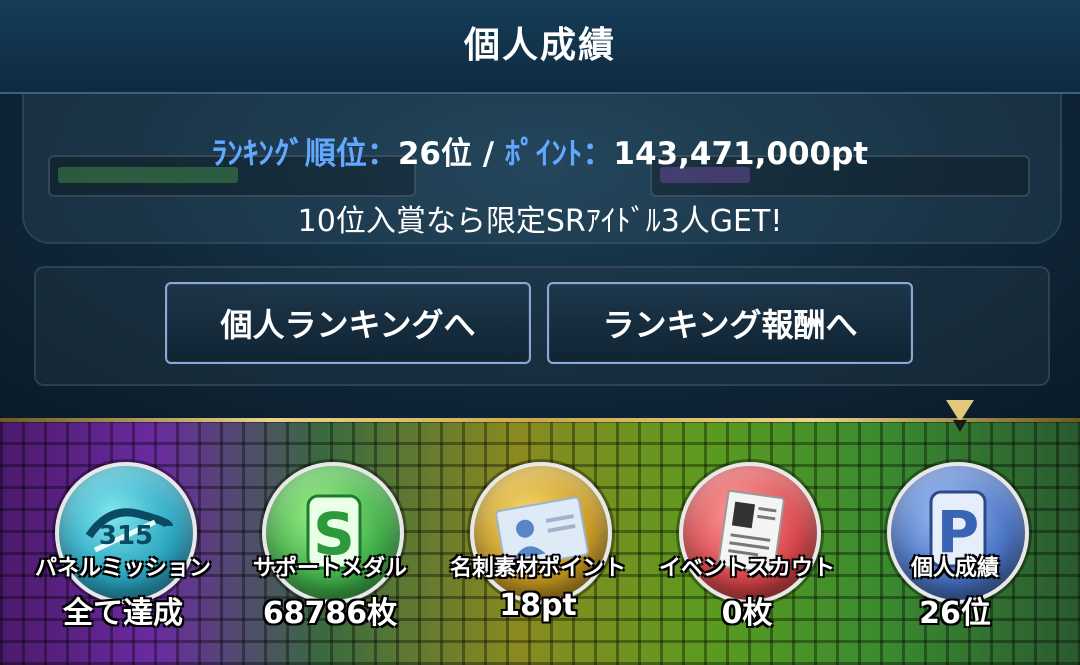  Describe the element at coordinates (538, 605) in the screenshot. I see `tab-value: 18pt` at that location.